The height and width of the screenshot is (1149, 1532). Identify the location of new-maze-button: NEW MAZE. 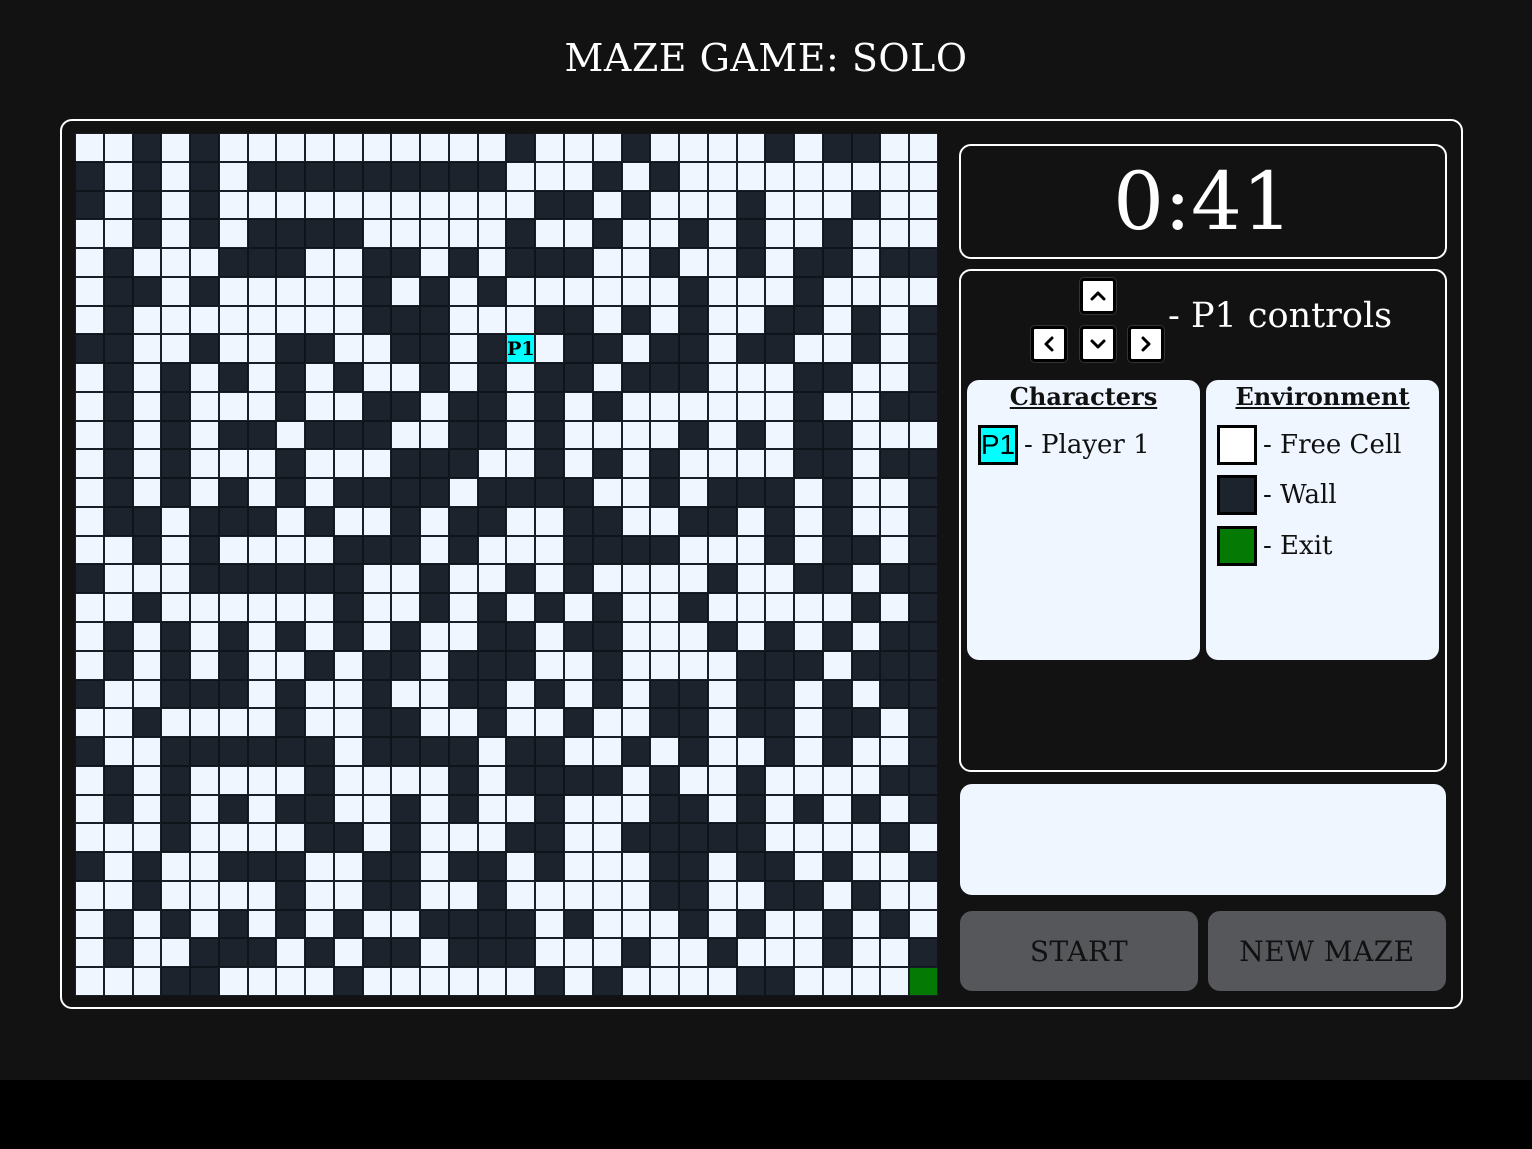
(1327, 951).